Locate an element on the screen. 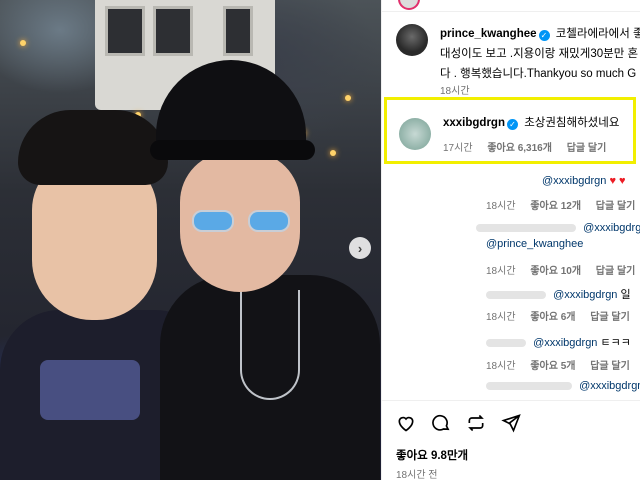  reply-meta: 18시간 좋아요 12개 답글 달기 is located at coordinates (563, 204).